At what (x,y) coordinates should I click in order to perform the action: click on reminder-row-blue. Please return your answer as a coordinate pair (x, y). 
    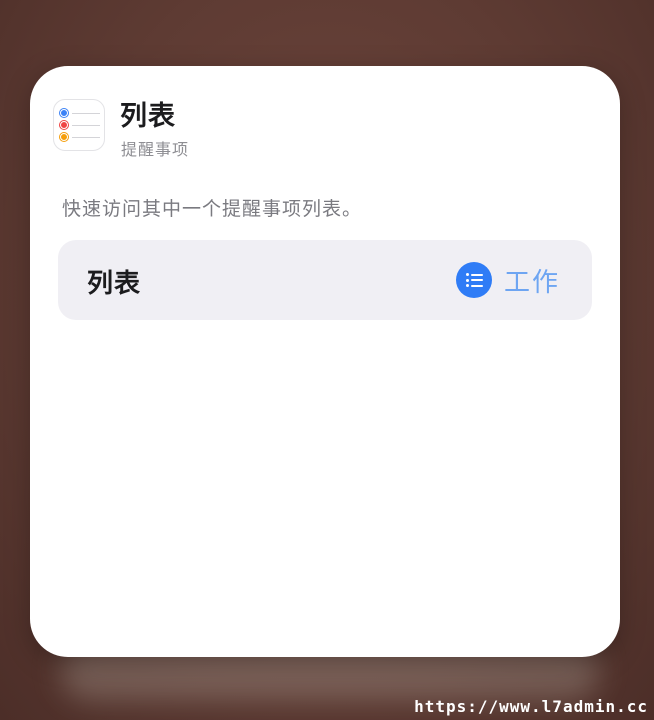
    Looking at the image, I should click on (80, 113).